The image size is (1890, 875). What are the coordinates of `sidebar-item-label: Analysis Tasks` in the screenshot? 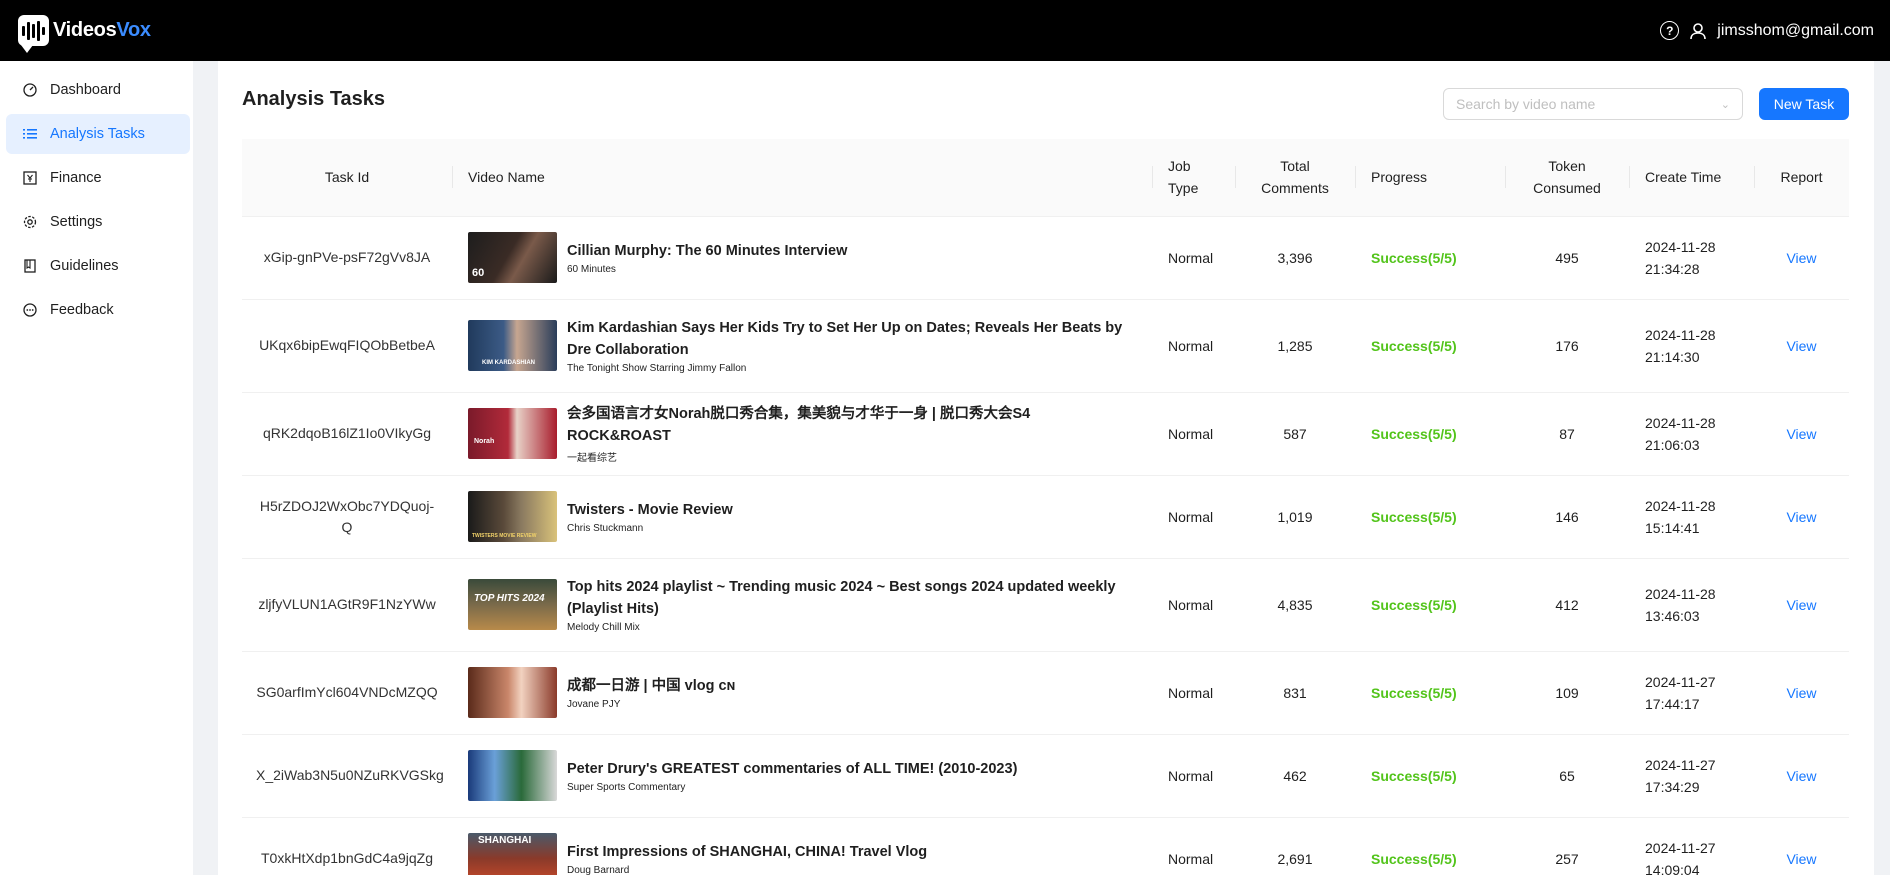 It's located at (97, 134).